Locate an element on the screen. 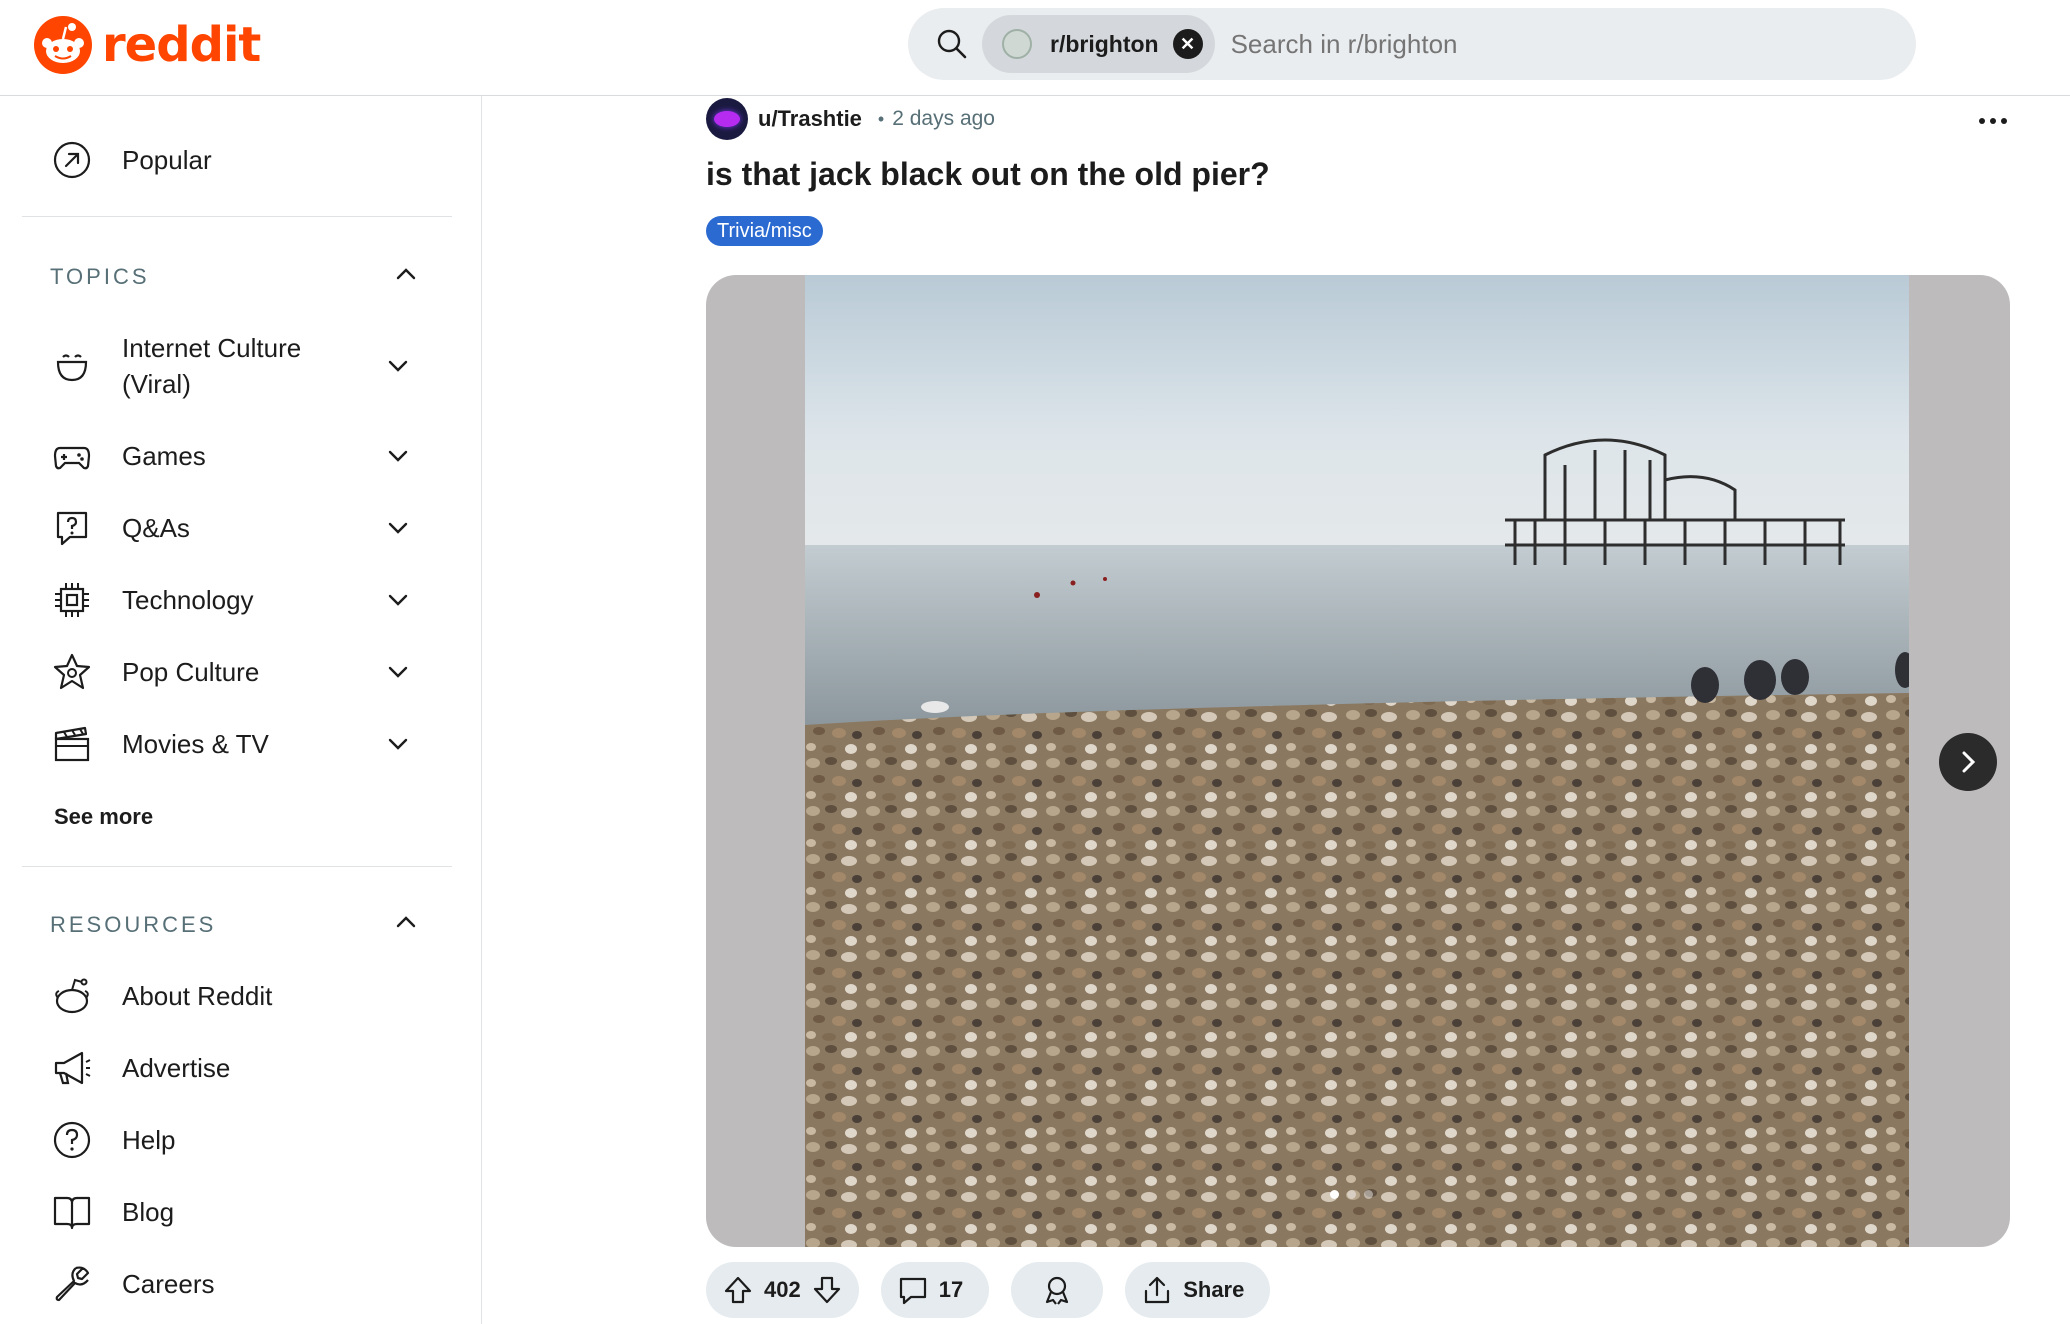 The image size is (2070, 1324). more-options-icon is located at coordinates (1993, 121).